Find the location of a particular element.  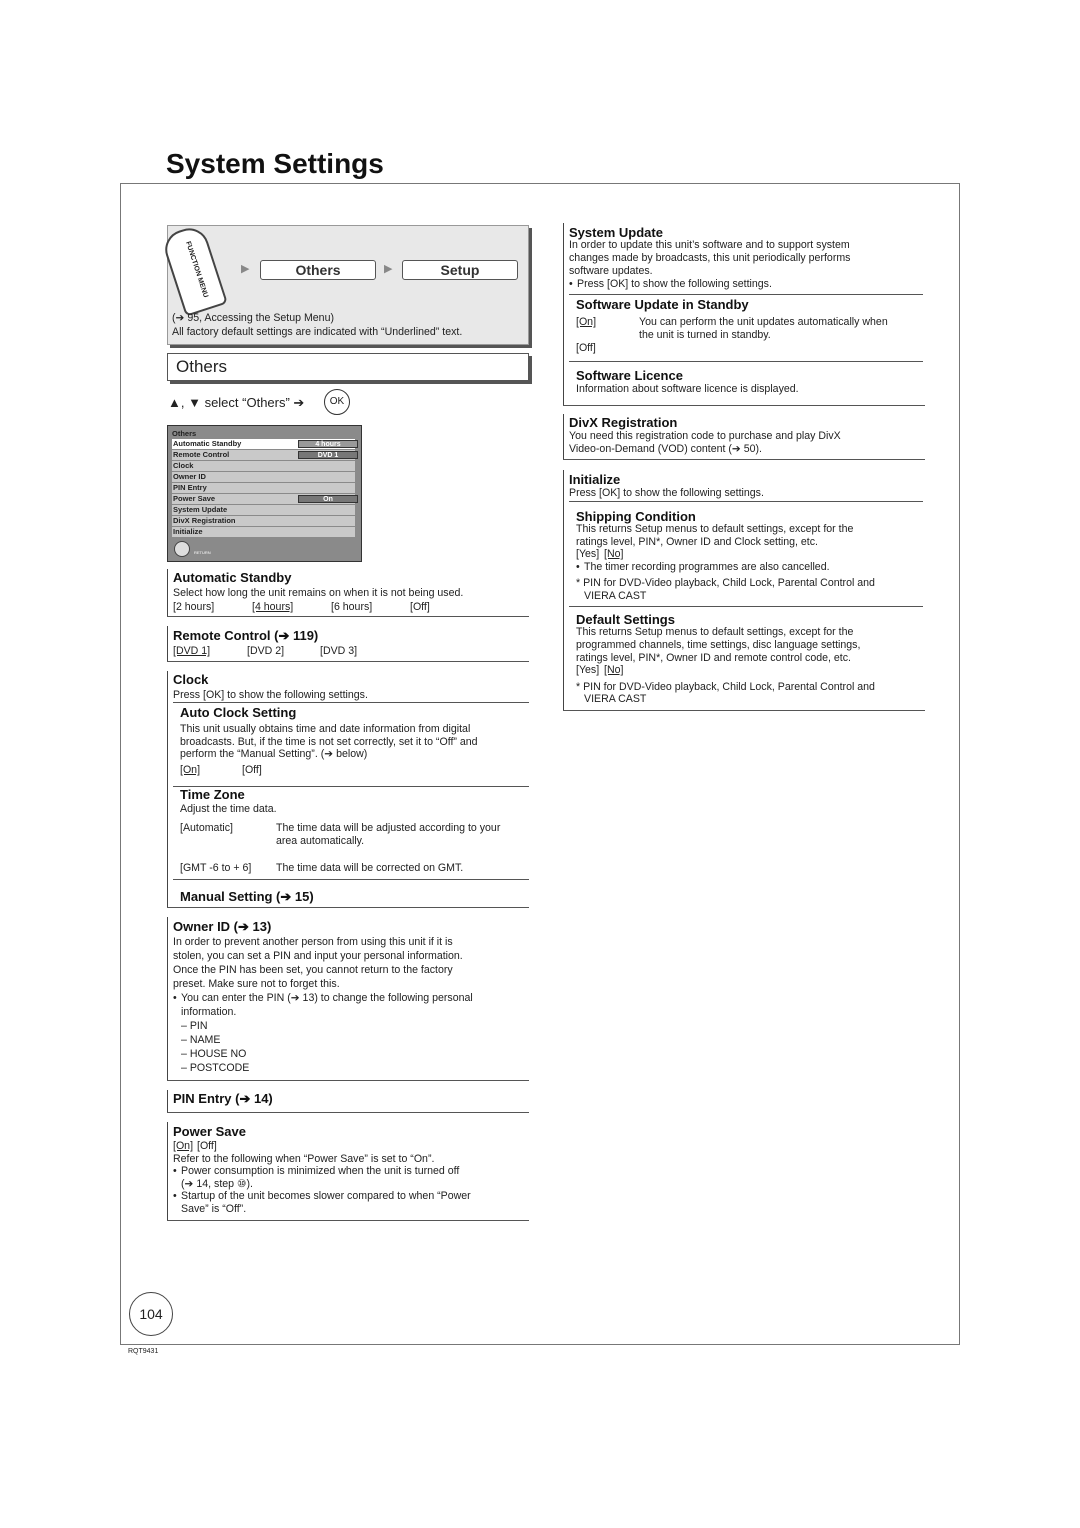

option: [GMT -6 to + 6] is located at coordinates (216, 868).